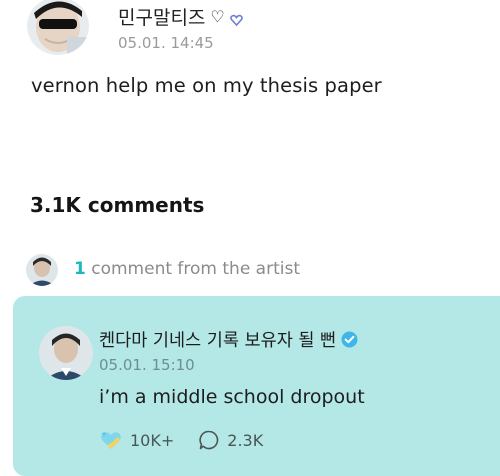 The height and width of the screenshot is (476, 500). I want to click on artist-avatar-small, so click(42, 270).